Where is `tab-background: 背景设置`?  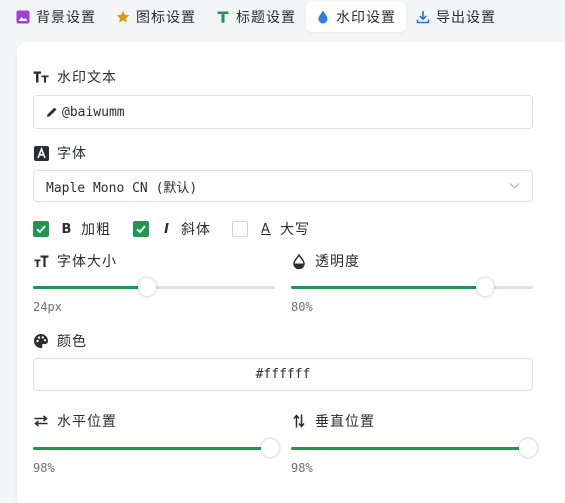
tab-background: 背景设置 is located at coordinates (53, 17).